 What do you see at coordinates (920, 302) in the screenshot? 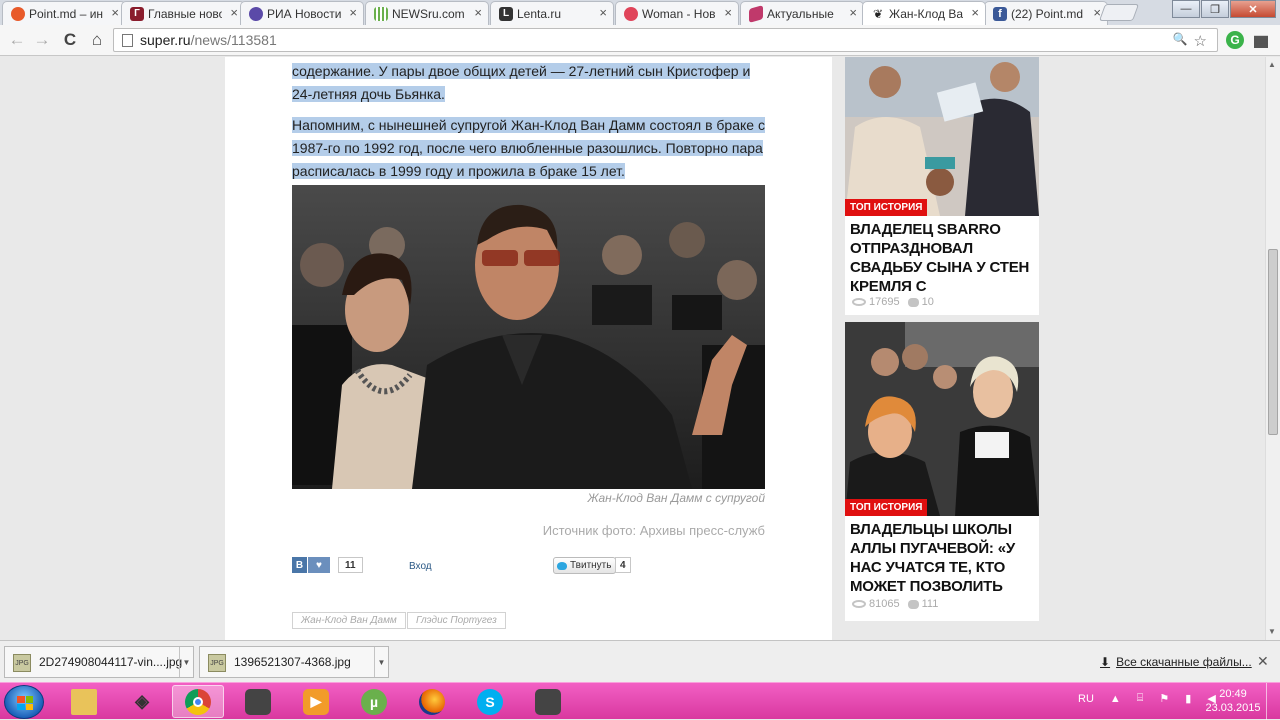
I see `comments-count: 10` at bounding box center [920, 302].